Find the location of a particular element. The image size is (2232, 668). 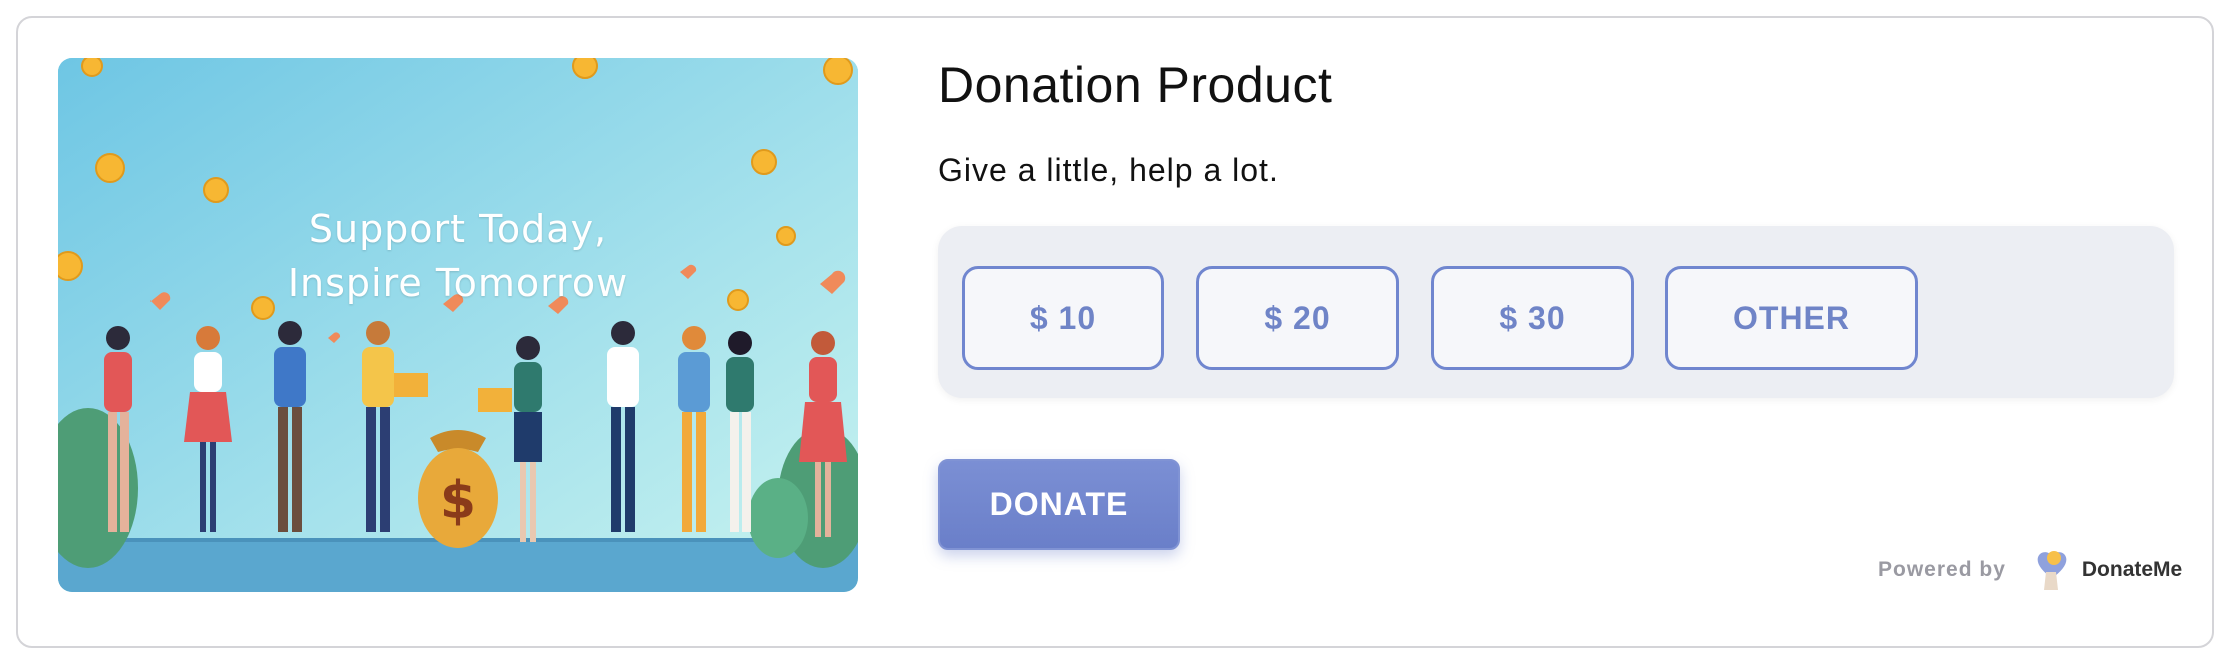

powered-by-label: Powered by is located at coordinates (1942, 569).